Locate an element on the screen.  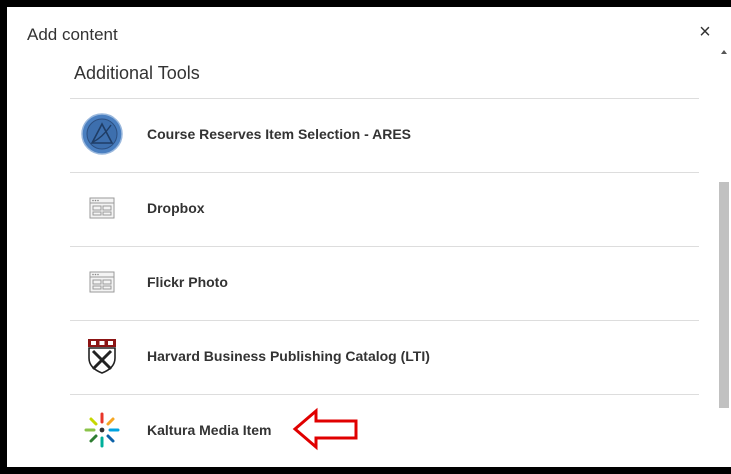
ares-logo-icon is located at coordinates (102, 134).